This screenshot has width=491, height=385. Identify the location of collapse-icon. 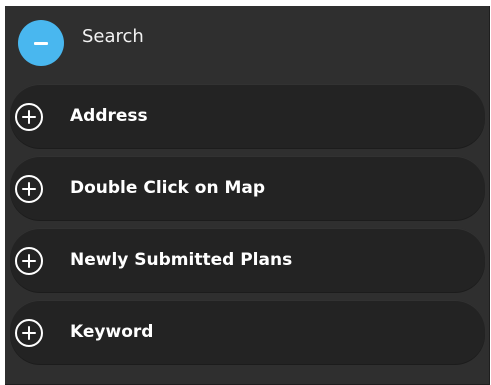
(41, 43).